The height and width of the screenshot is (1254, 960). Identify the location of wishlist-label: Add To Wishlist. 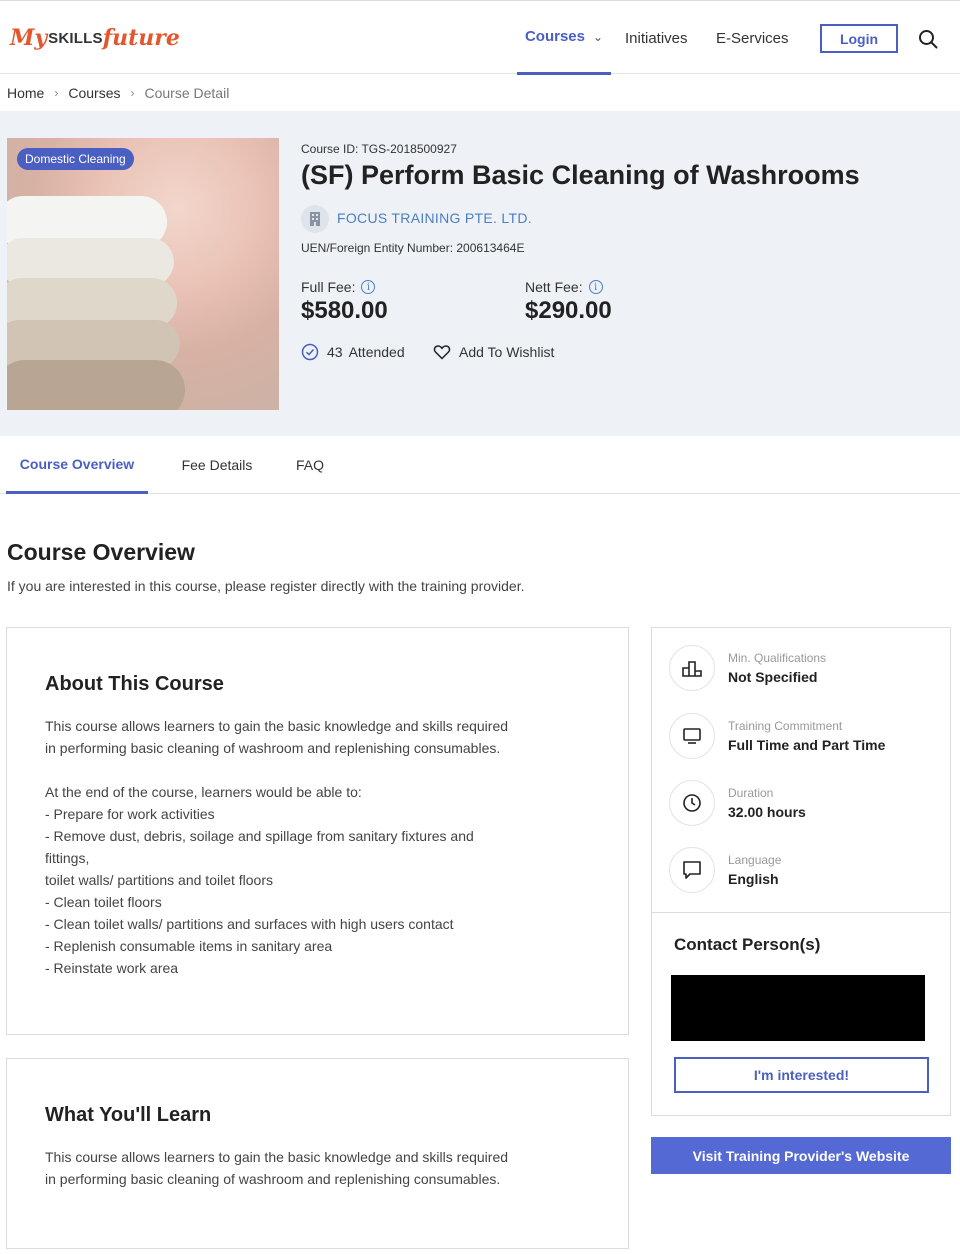
(507, 352).